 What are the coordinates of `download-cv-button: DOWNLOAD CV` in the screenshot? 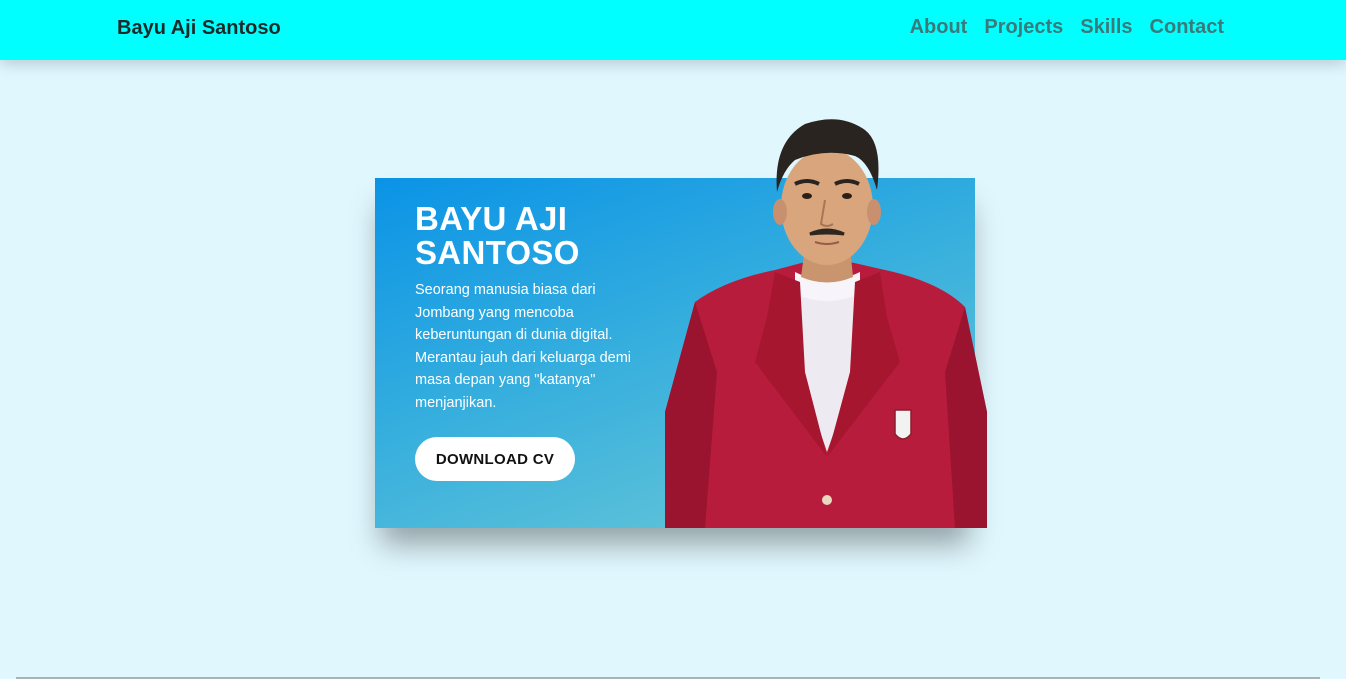 It's located at (495, 459).